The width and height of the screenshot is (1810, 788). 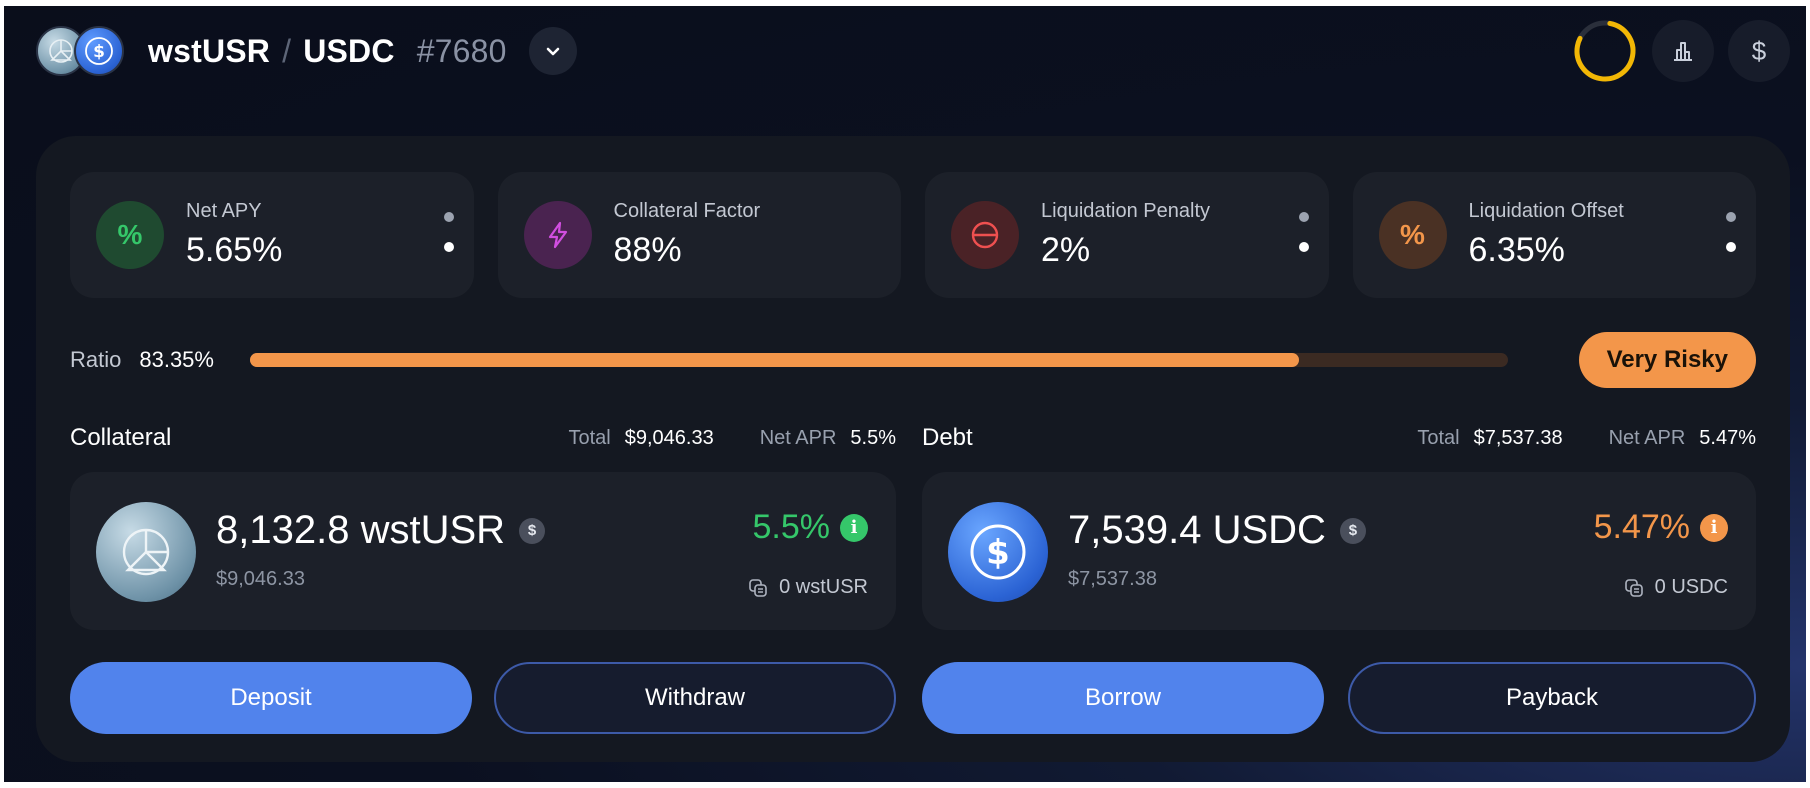 I want to click on header-actions: $, so click(x=1681, y=51).